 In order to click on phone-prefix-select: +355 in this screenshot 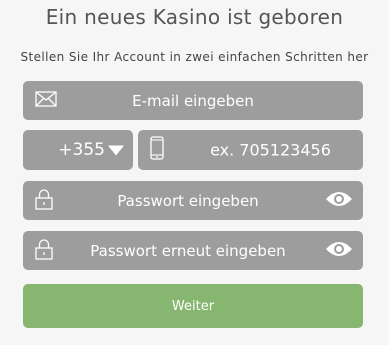, I will do `click(78, 150)`.